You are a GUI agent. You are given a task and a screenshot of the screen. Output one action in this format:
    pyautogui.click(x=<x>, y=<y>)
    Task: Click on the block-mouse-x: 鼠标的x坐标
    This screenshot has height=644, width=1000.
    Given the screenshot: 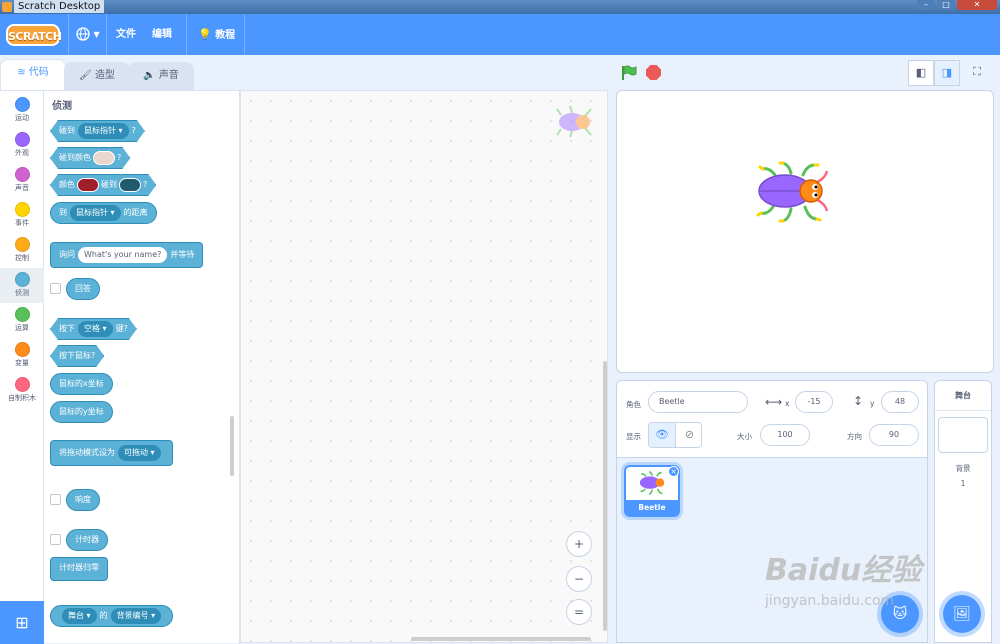 What is the action you would take?
    pyautogui.click(x=81, y=384)
    